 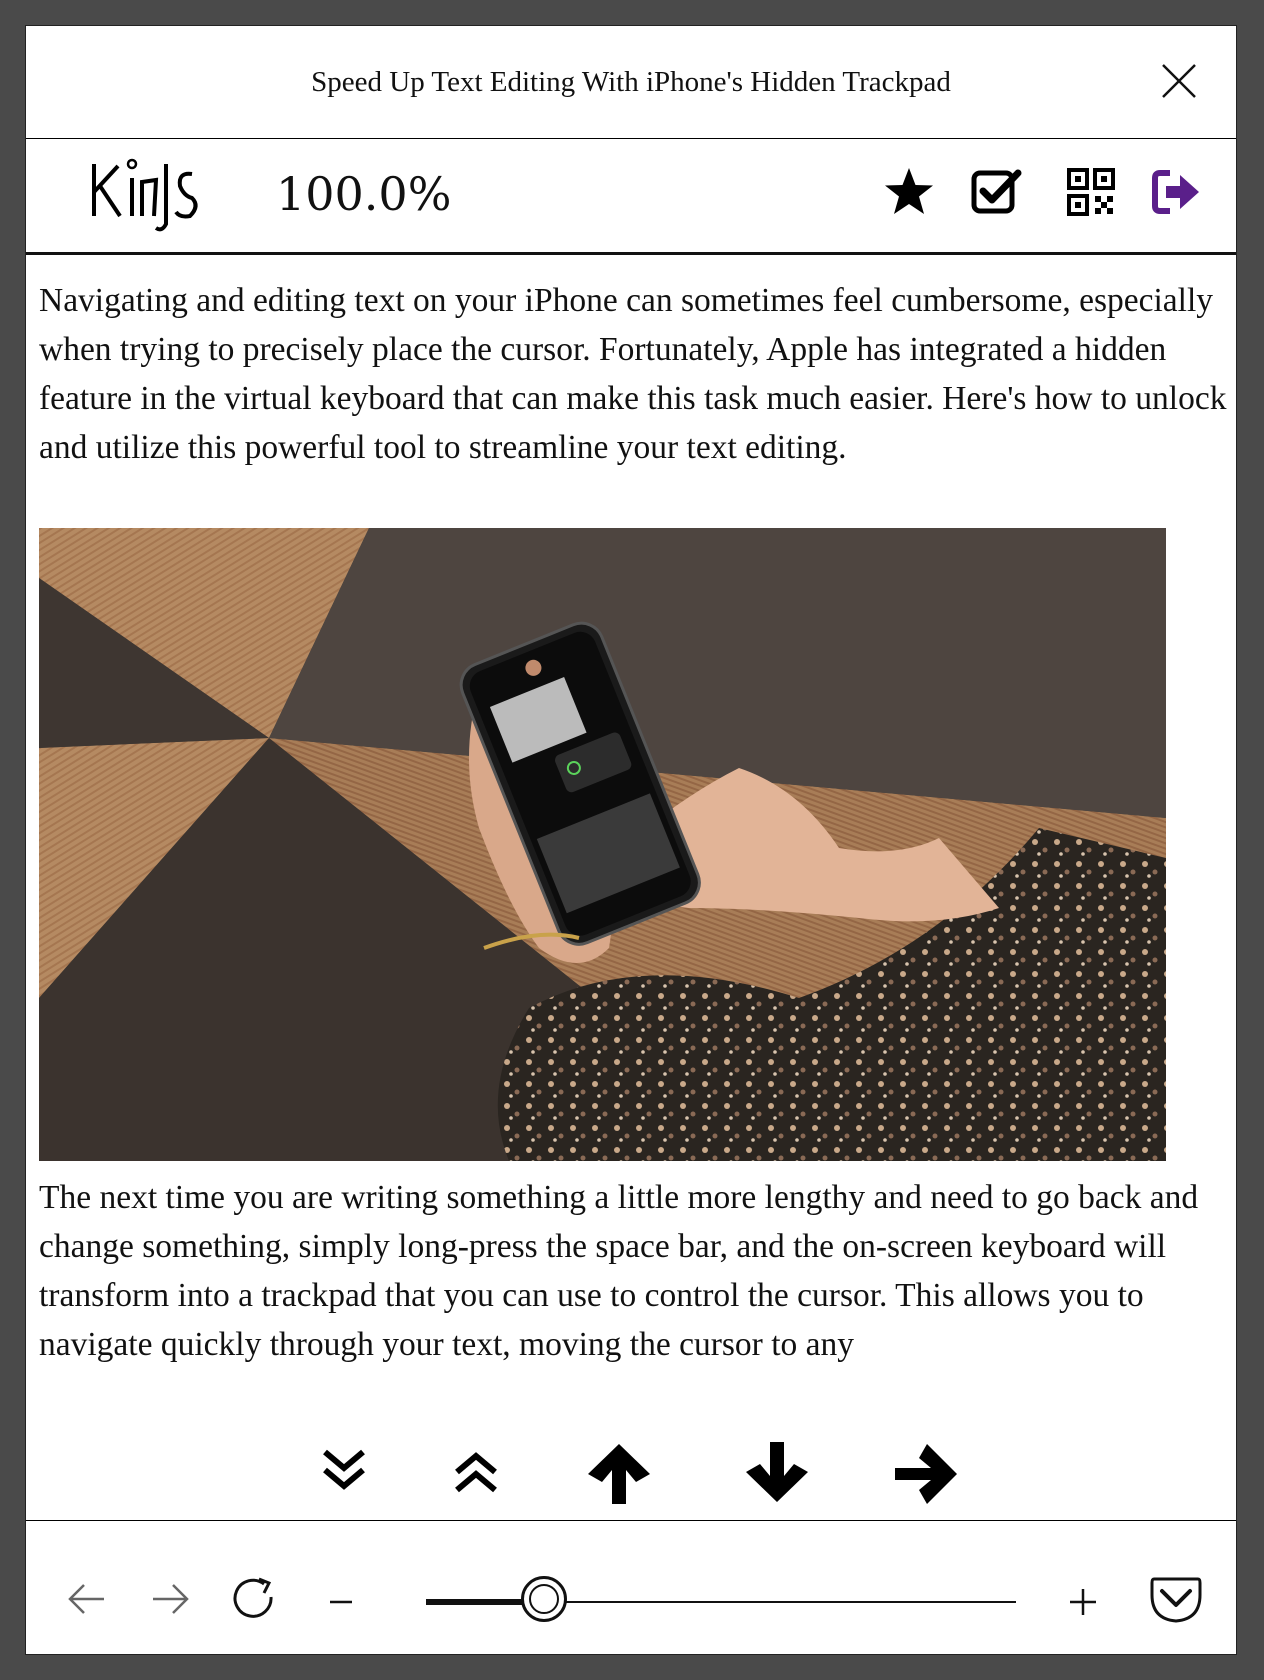 What do you see at coordinates (341, 1602) in the screenshot?
I see `zoom-out-icon` at bounding box center [341, 1602].